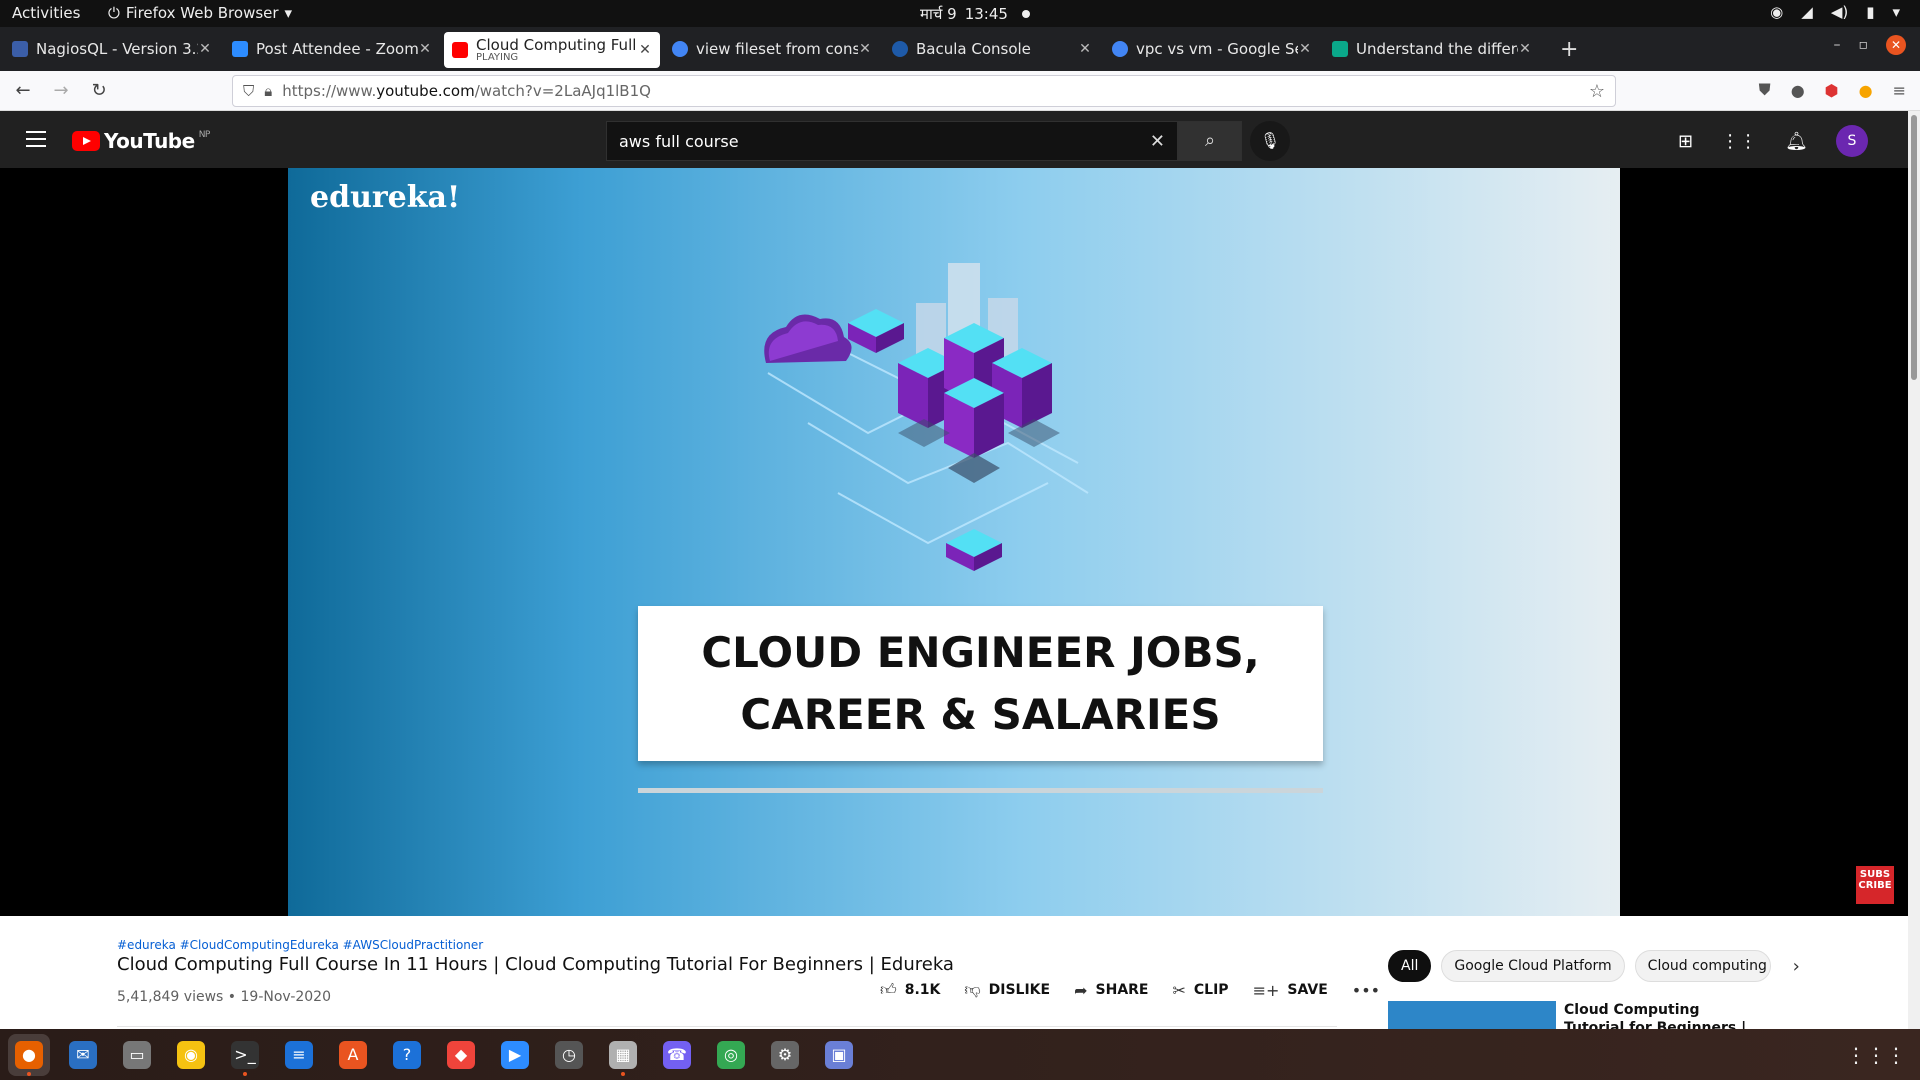 The width and height of the screenshot is (1920, 1080). I want to click on like-button: 👍︎ 8.1K, so click(910, 990).